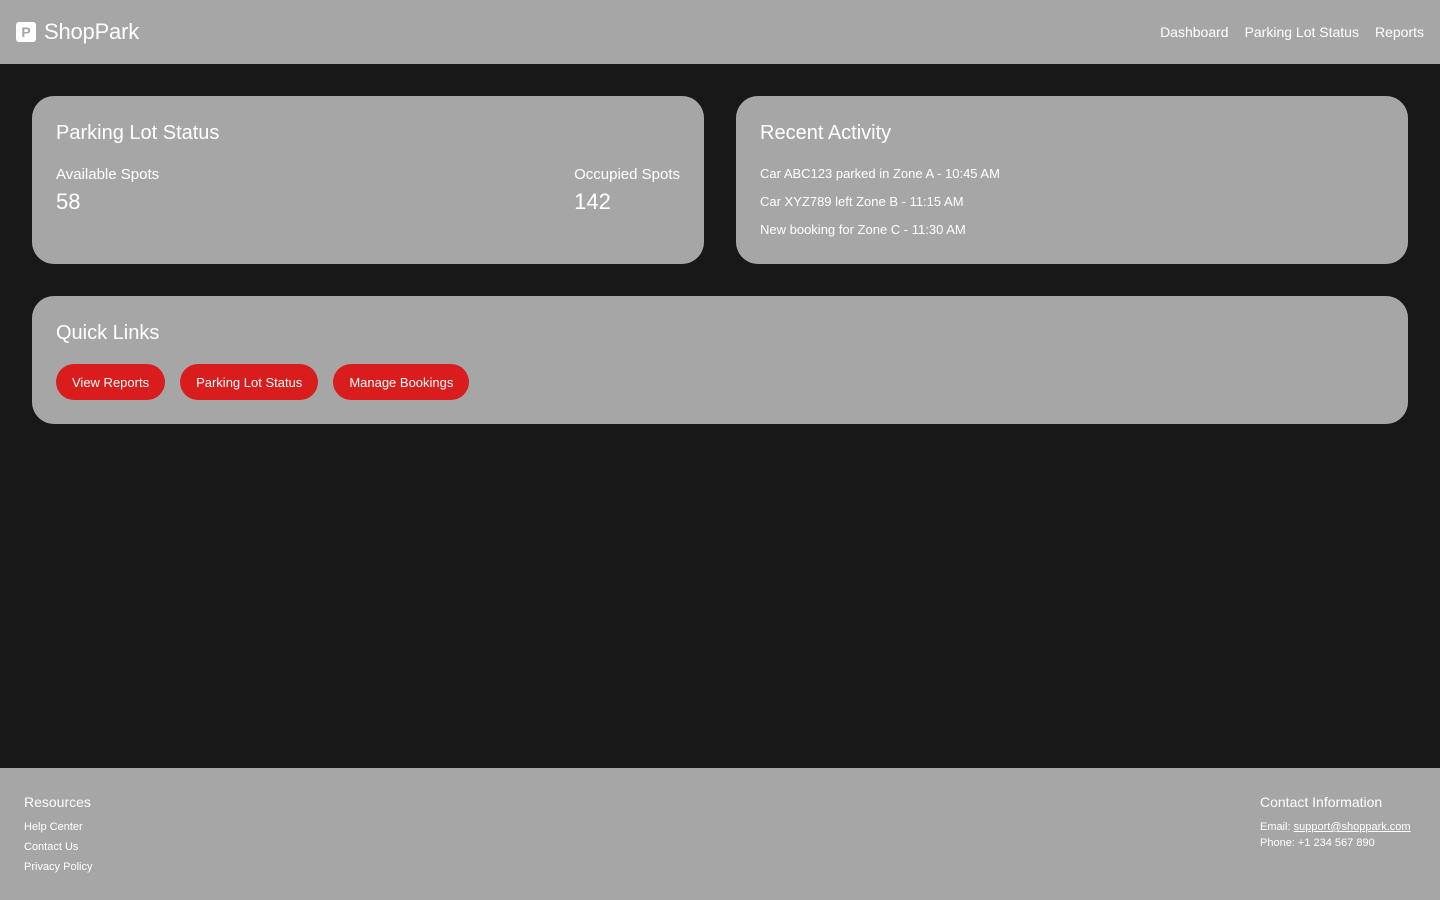 The width and height of the screenshot is (1440, 900). I want to click on activity-item: Car XYZ789 left Zone B - 11:15 AM, so click(862, 201).